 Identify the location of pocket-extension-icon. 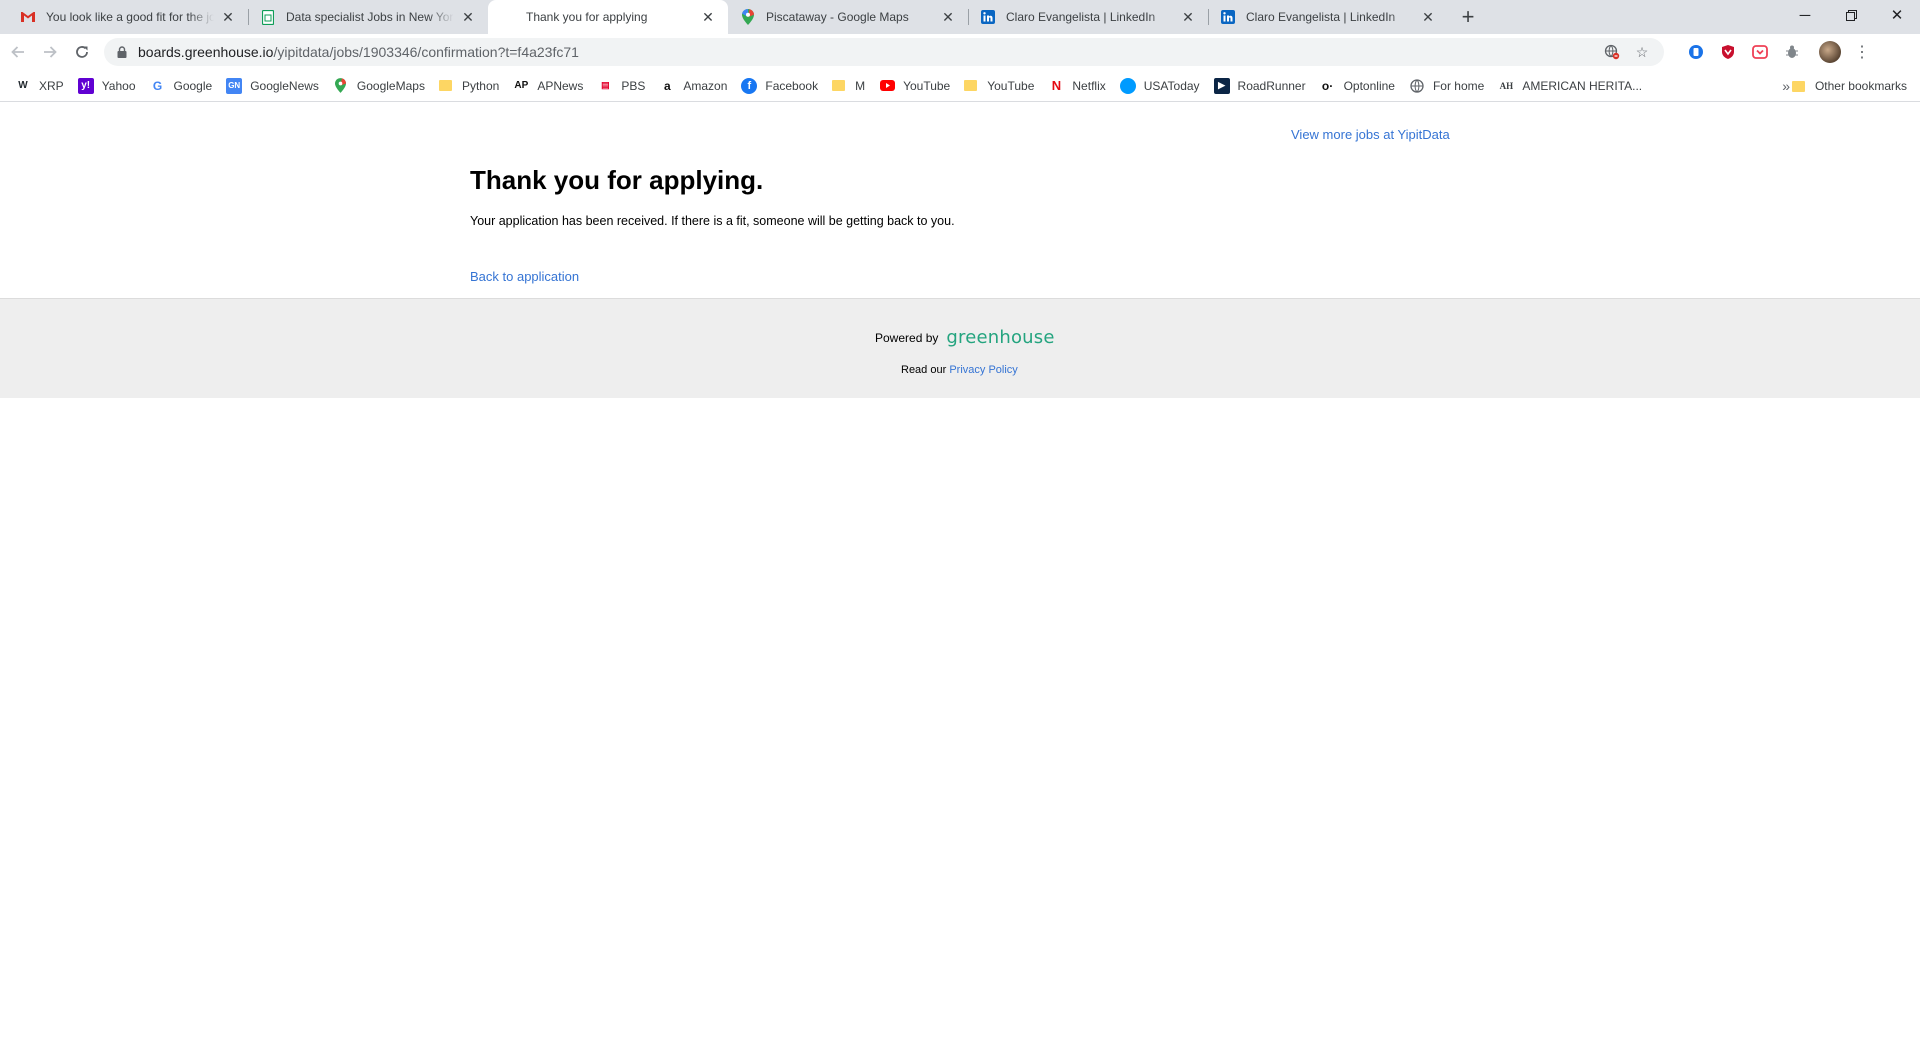
(1760, 52).